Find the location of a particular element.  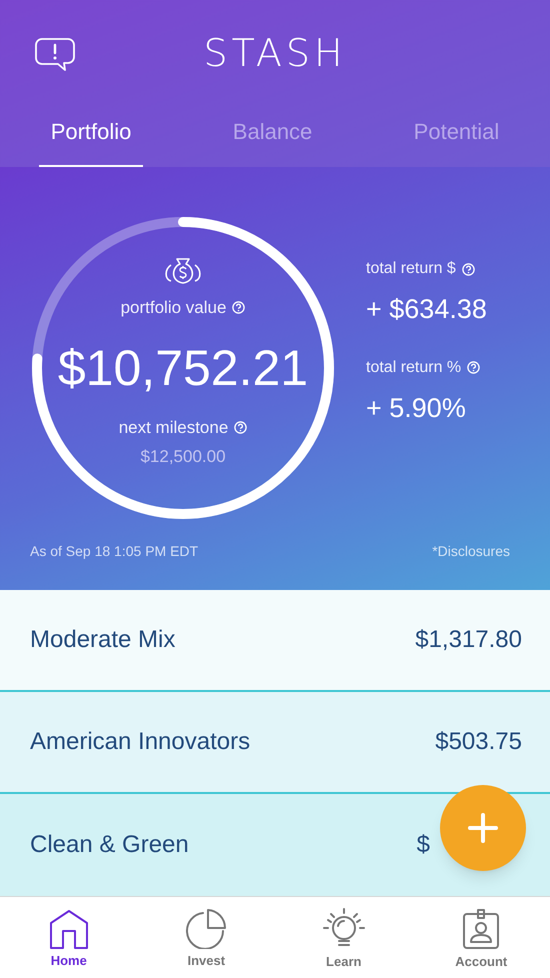

total-return-label: total return % is located at coordinates (414, 368).